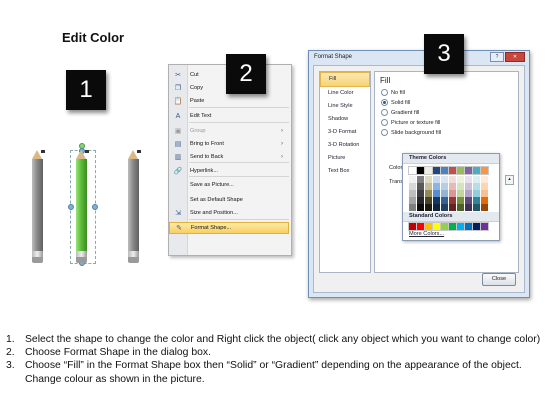  What do you see at coordinates (345, 145) in the screenshot?
I see `nav-item-3-d-rotation: 3-D Rotation` at bounding box center [345, 145].